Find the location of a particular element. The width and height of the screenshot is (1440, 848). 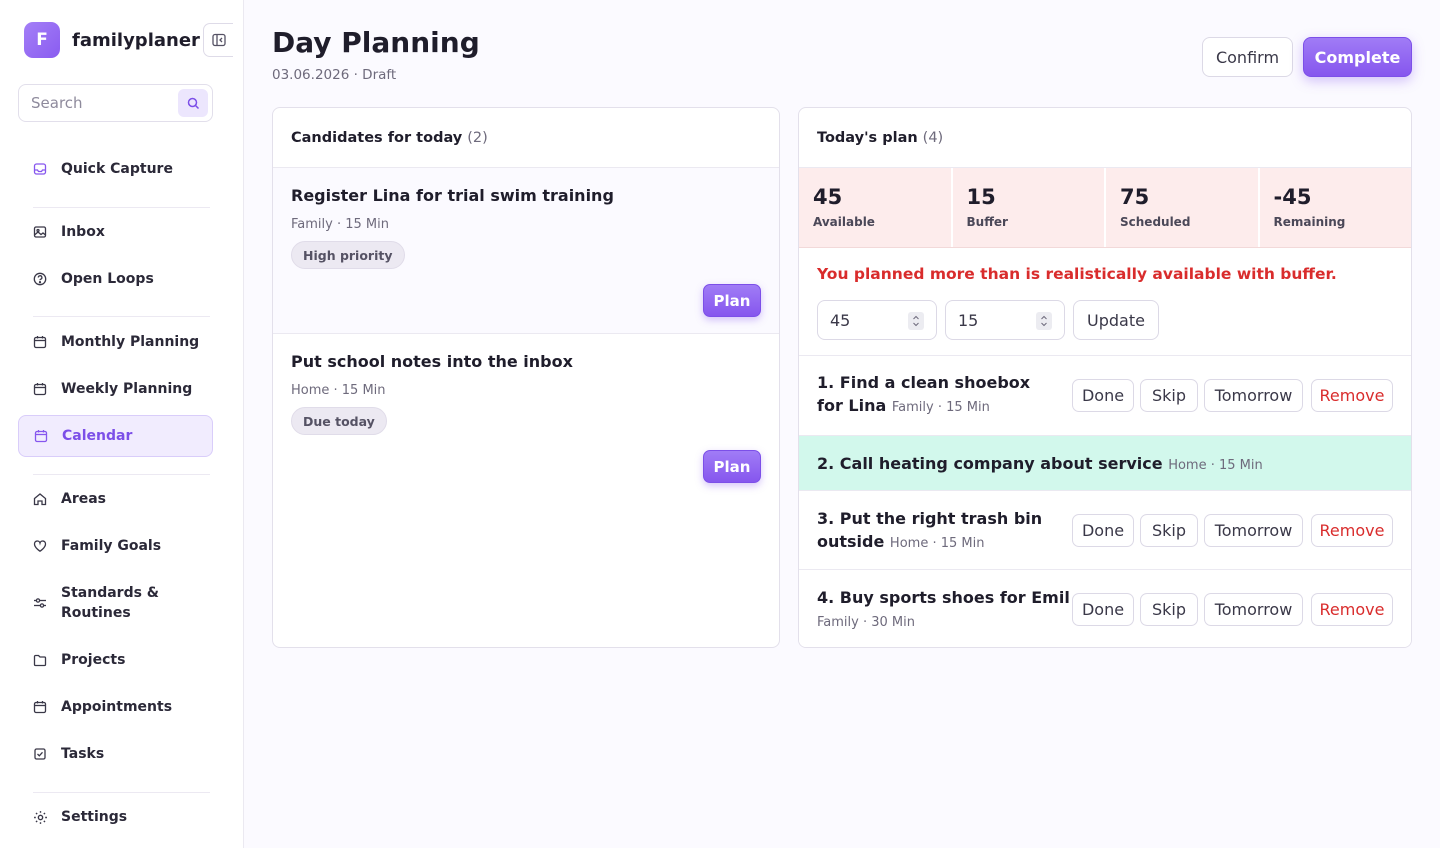

complete-button: Complete is located at coordinates (1357, 57).